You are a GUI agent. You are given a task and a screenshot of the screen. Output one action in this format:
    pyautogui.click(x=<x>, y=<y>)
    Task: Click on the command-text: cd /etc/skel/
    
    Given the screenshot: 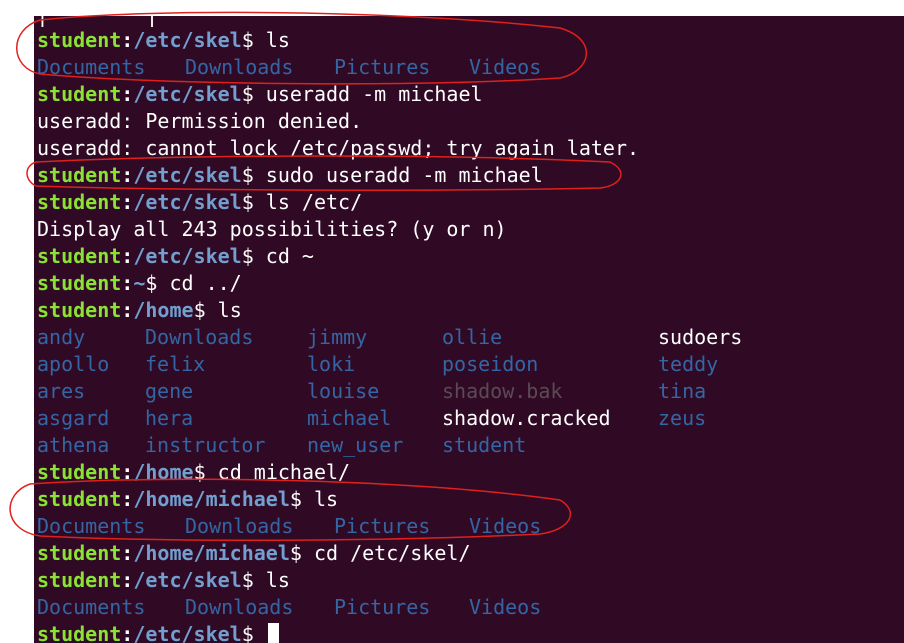 What is the action you would take?
    pyautogui.click(x=386, y=553)
    